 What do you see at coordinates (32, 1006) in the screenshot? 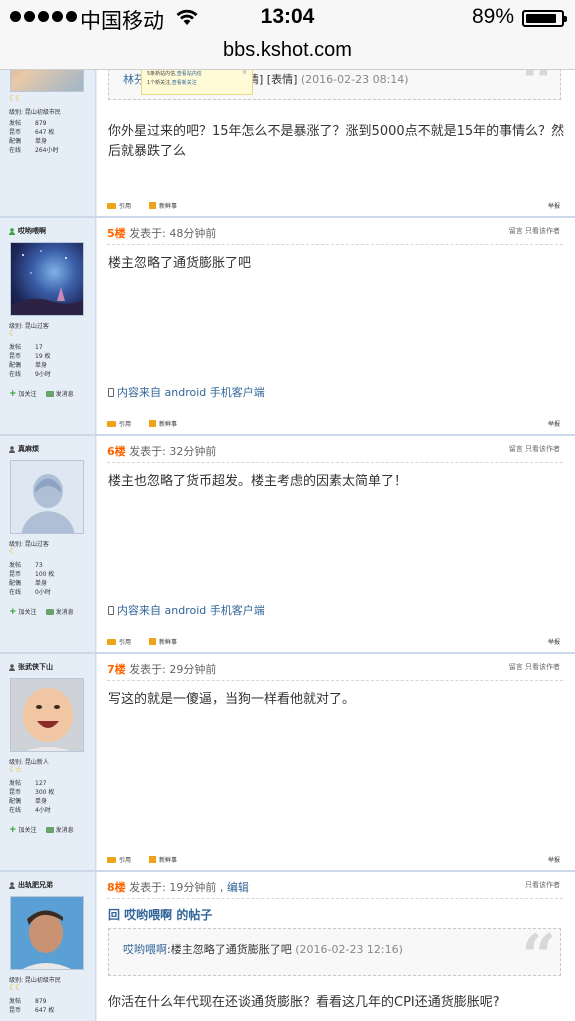
I see `author-stats: 发帖 879 昆币 647 枚` at bounding box center [32, 1006].